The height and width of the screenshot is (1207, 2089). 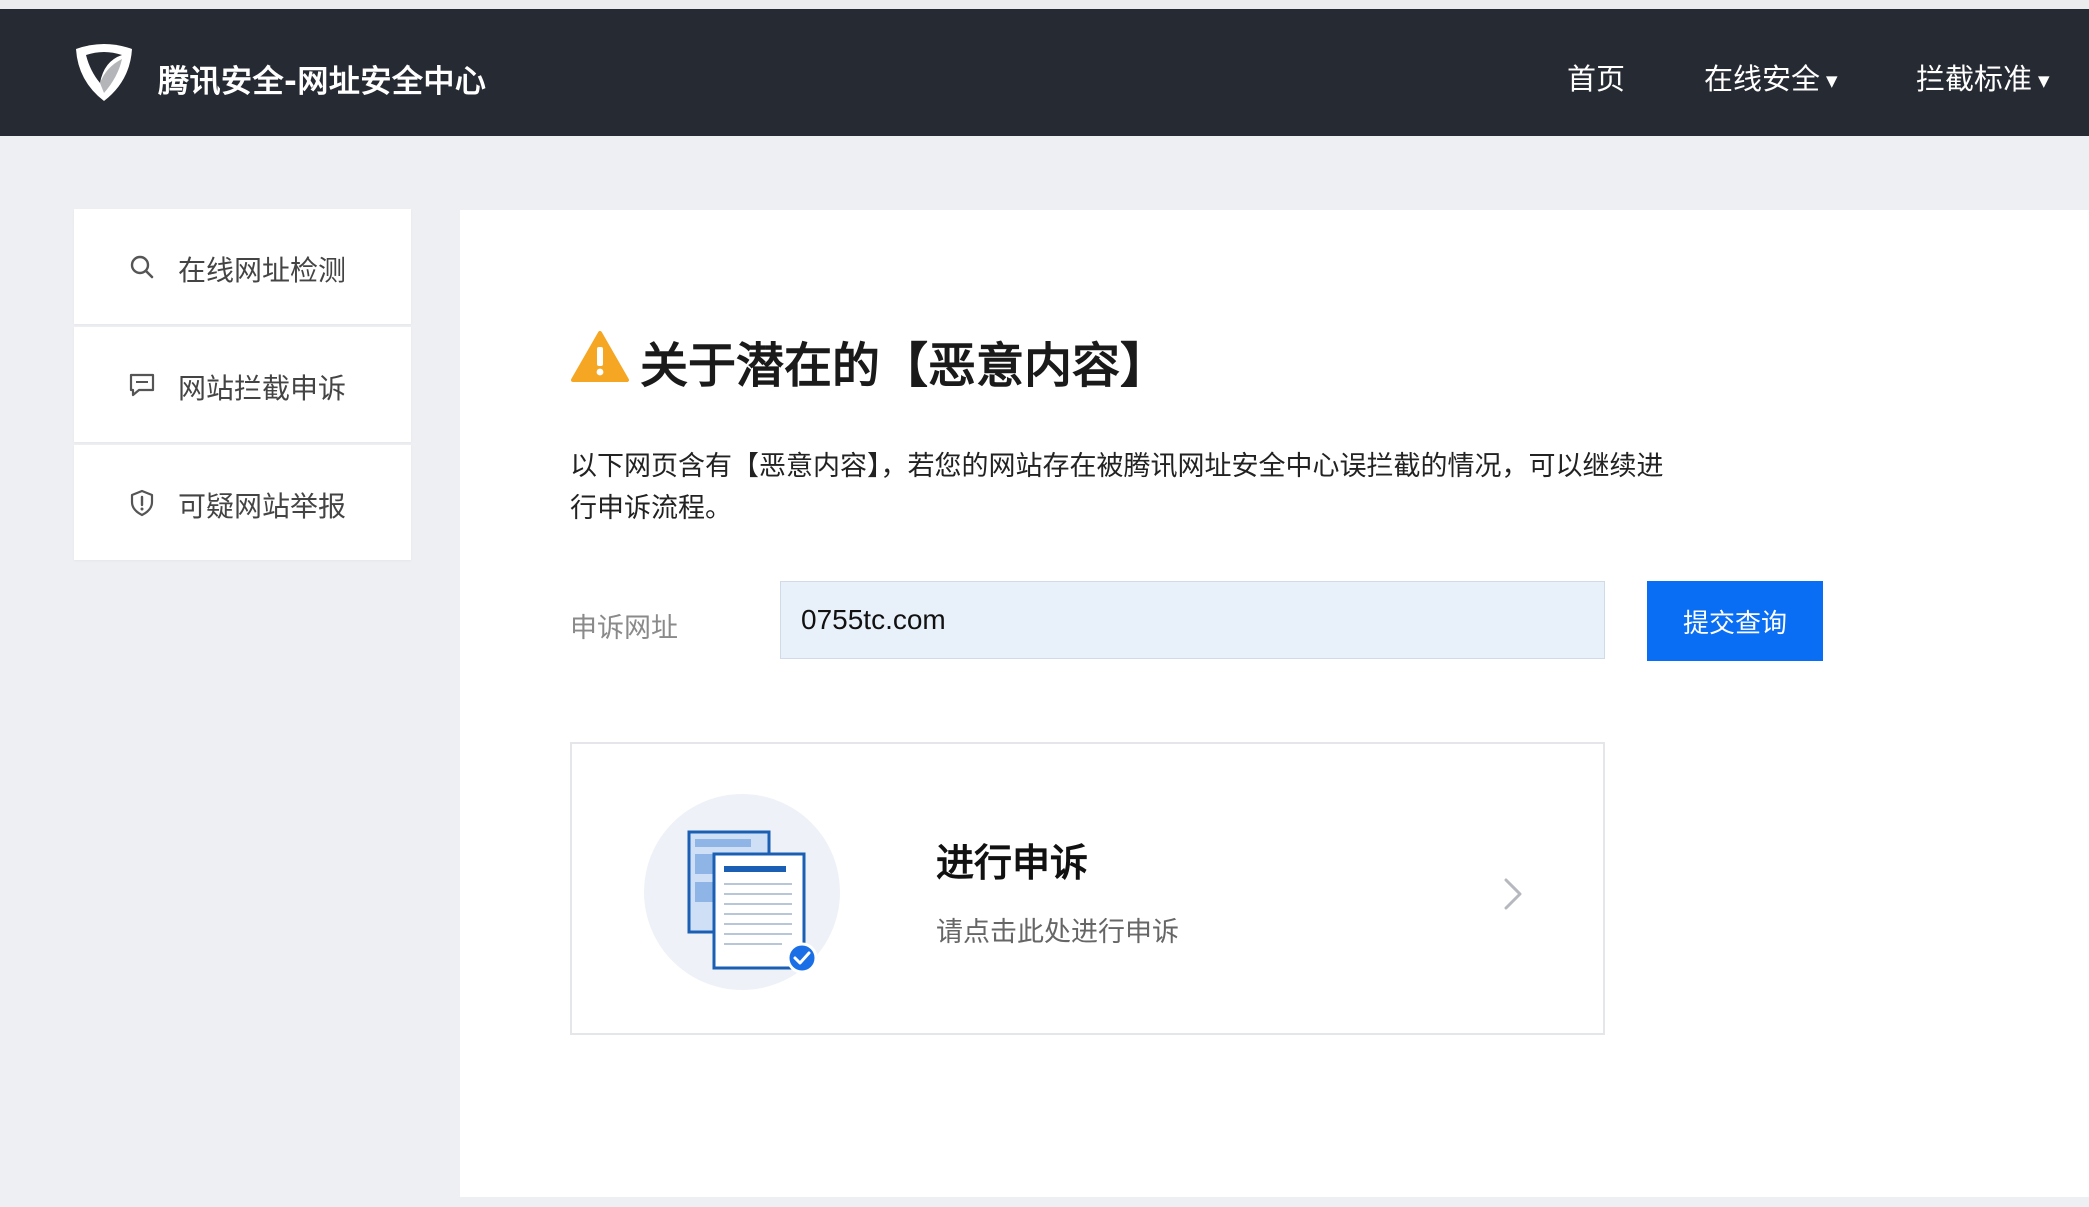 I want to click on nav-online-security-label: 在线安全, so click(x=1762, y=79).